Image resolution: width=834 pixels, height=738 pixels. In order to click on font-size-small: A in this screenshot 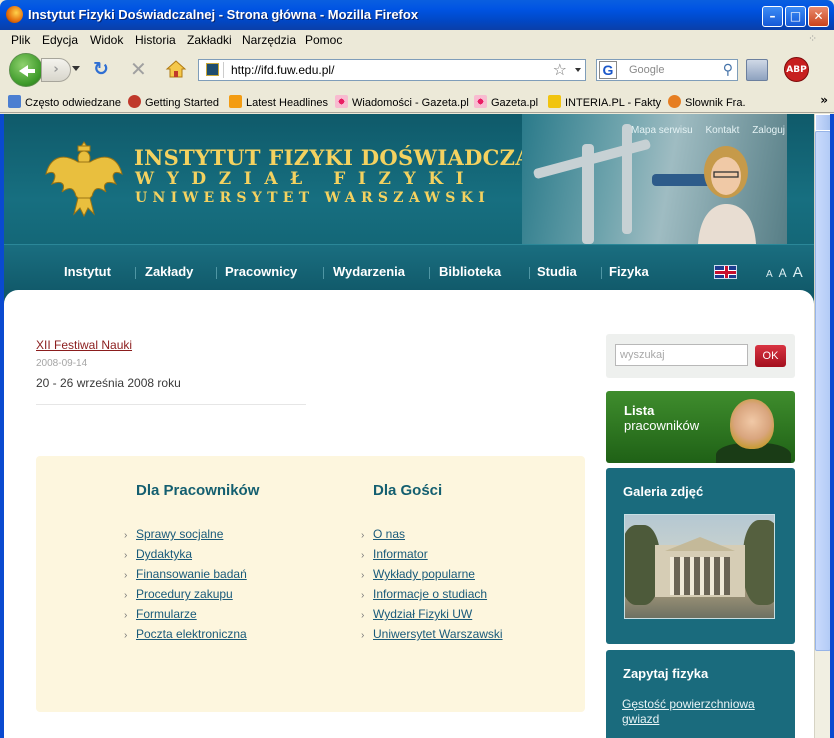, I will do `click(769, 274)`.